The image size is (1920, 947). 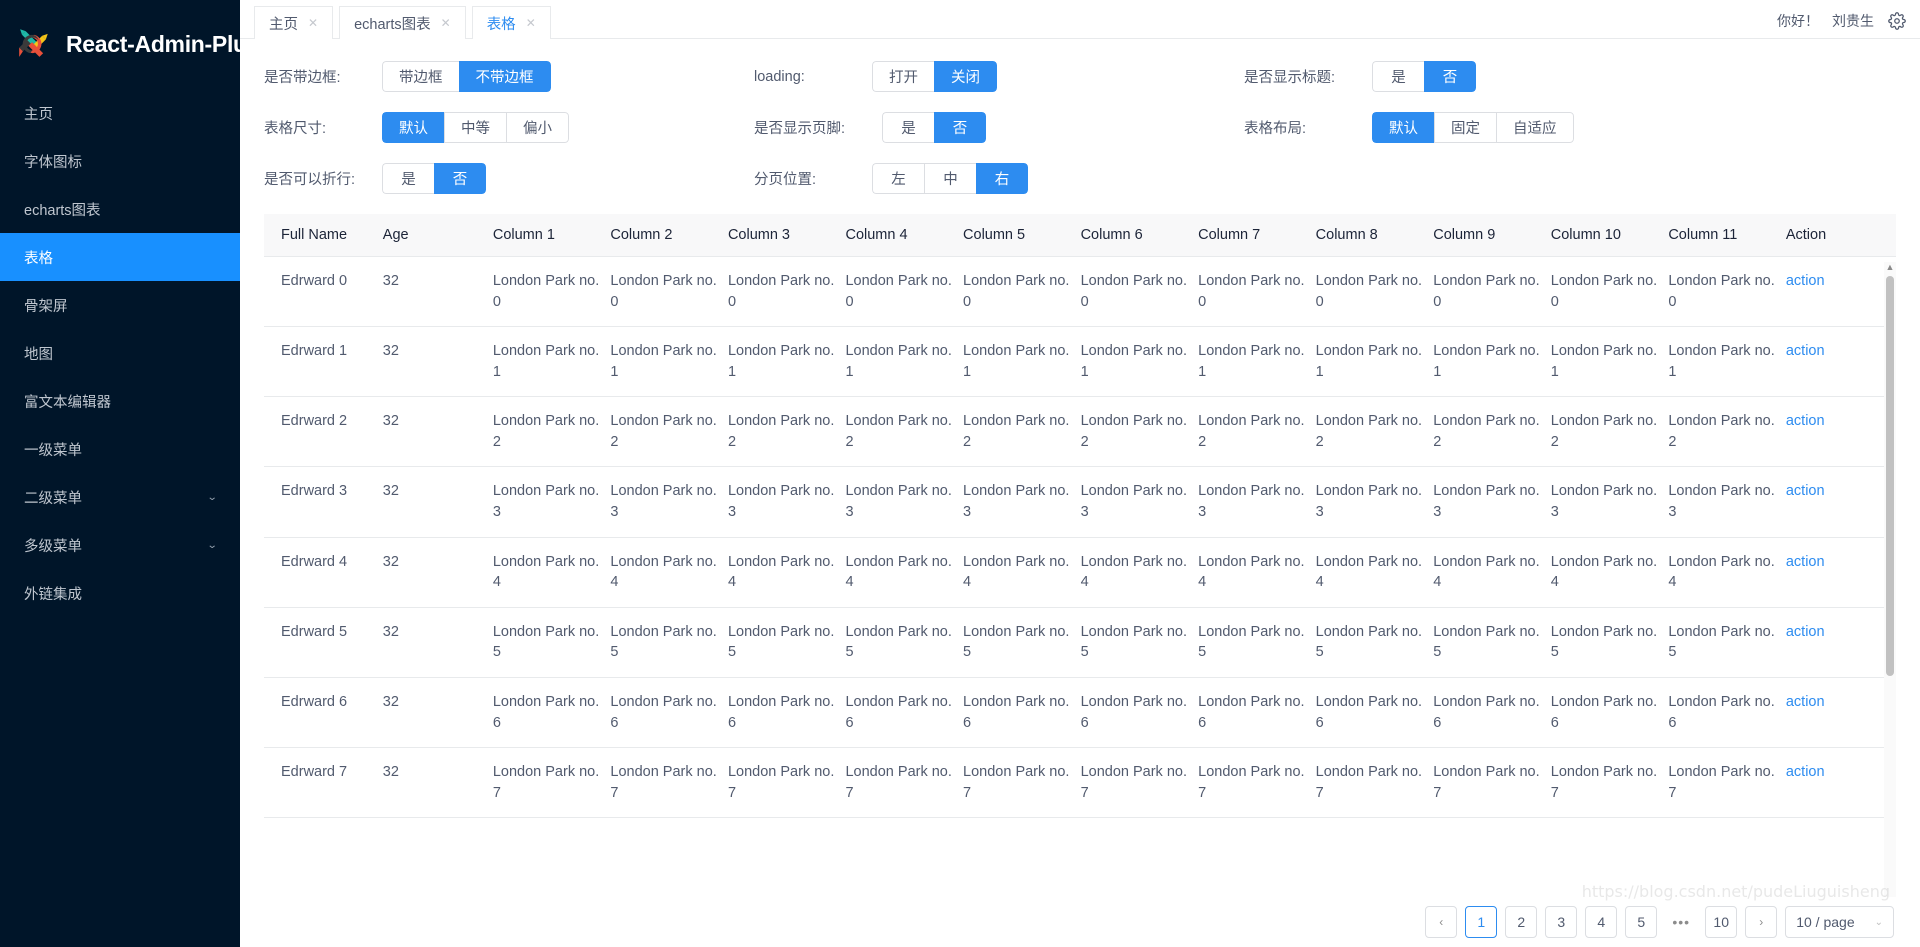 What do you see at coordinates (420, 76) in the screenshot?
I see `bordered-option-with: 带边框` at bounding box center [420, 76].